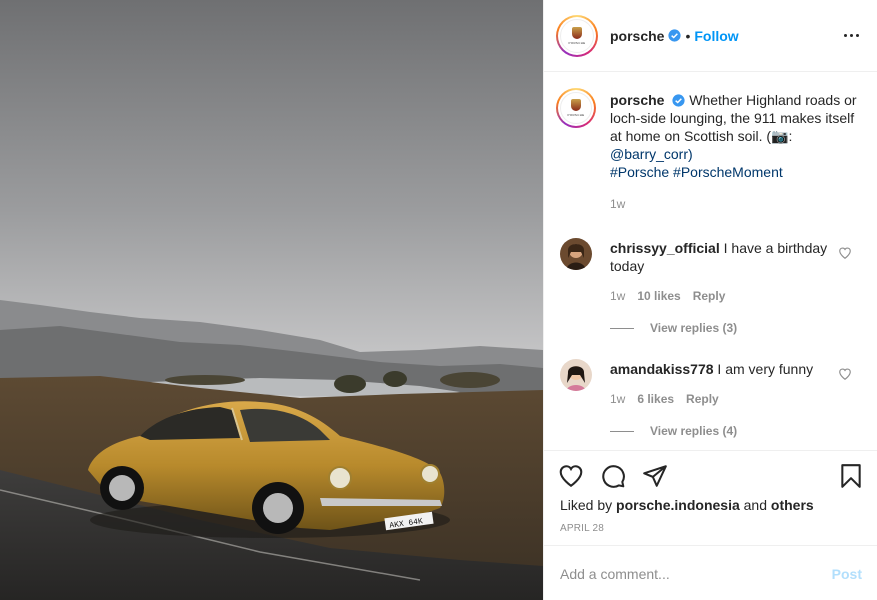 Image resolution: width=877 pixels, height=600 pixels. I want to click on more-options-icon, so click(852, 35).